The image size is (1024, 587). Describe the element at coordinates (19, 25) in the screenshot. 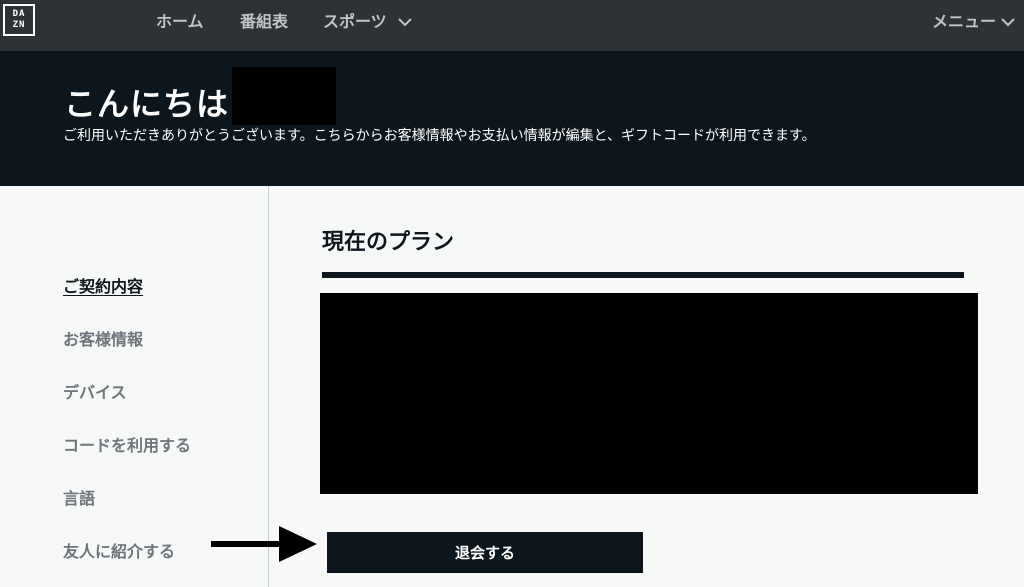

I see `logo-text-bottom: ZN` at that location.